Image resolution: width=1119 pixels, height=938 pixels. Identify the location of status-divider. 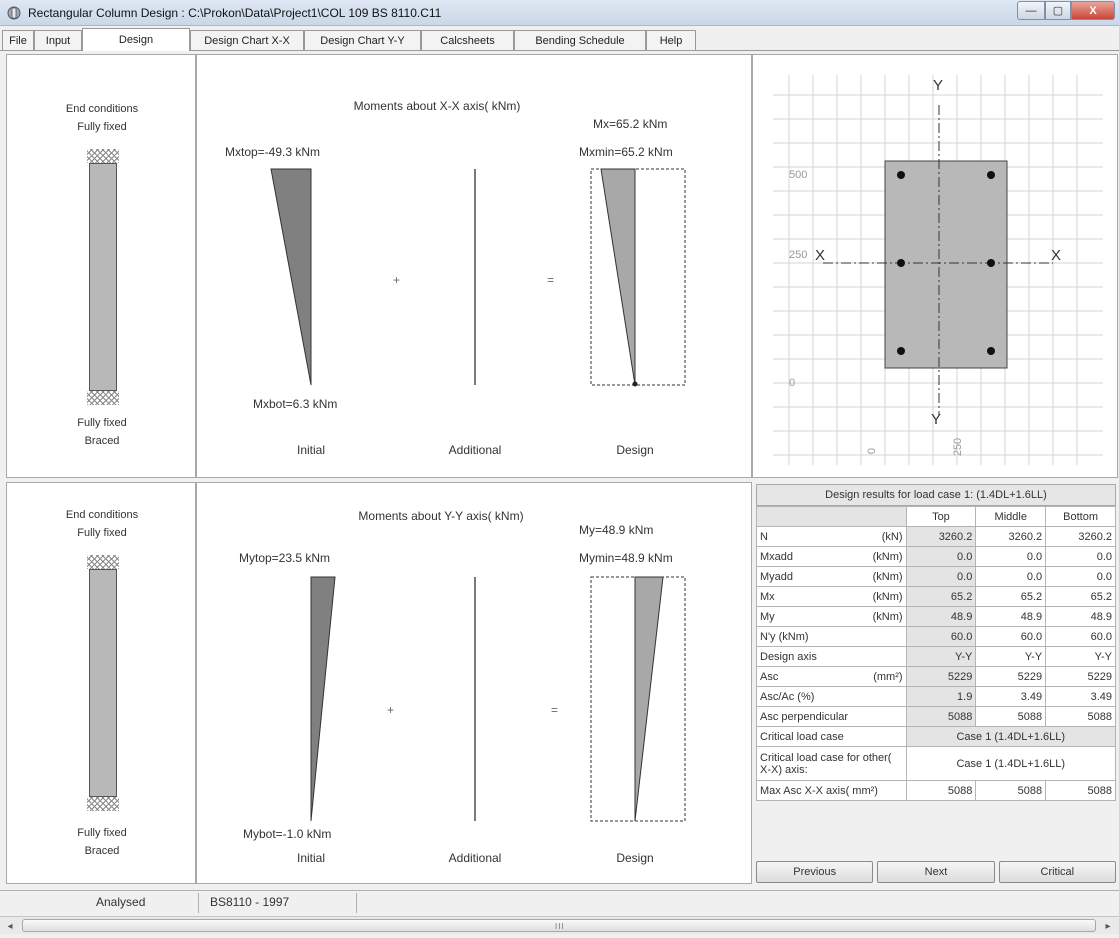
(356, 903).